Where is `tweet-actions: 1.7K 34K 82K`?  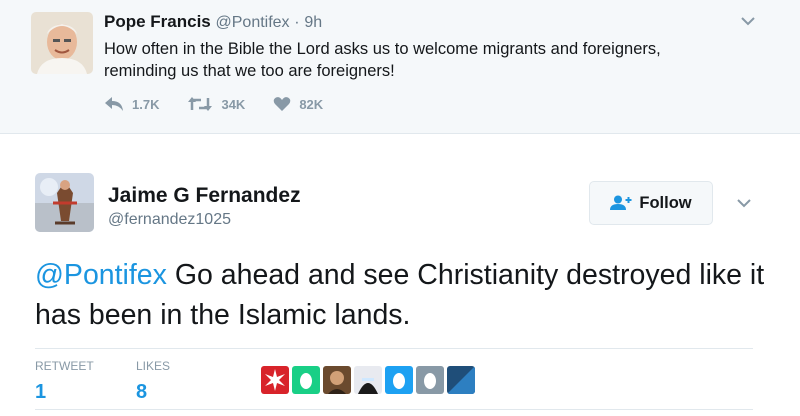
tweet-actions: 1.7K 34K 82K is located at coordinates (227, 104).